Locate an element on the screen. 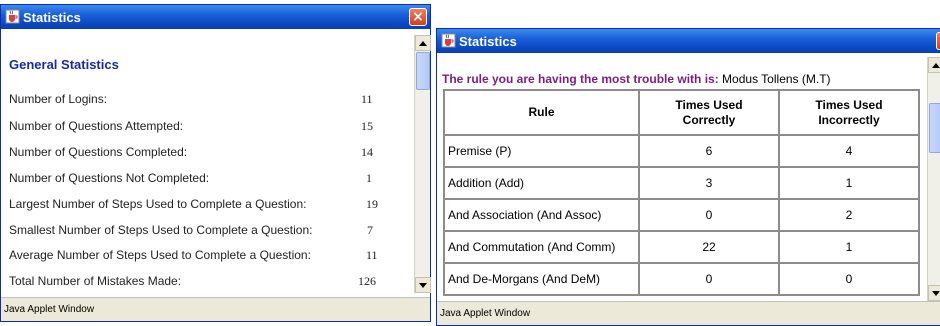 This screenshot has height=326, width=940. stat-label: Total Number of Mistakes Made: is located at coordinates (95, 281).